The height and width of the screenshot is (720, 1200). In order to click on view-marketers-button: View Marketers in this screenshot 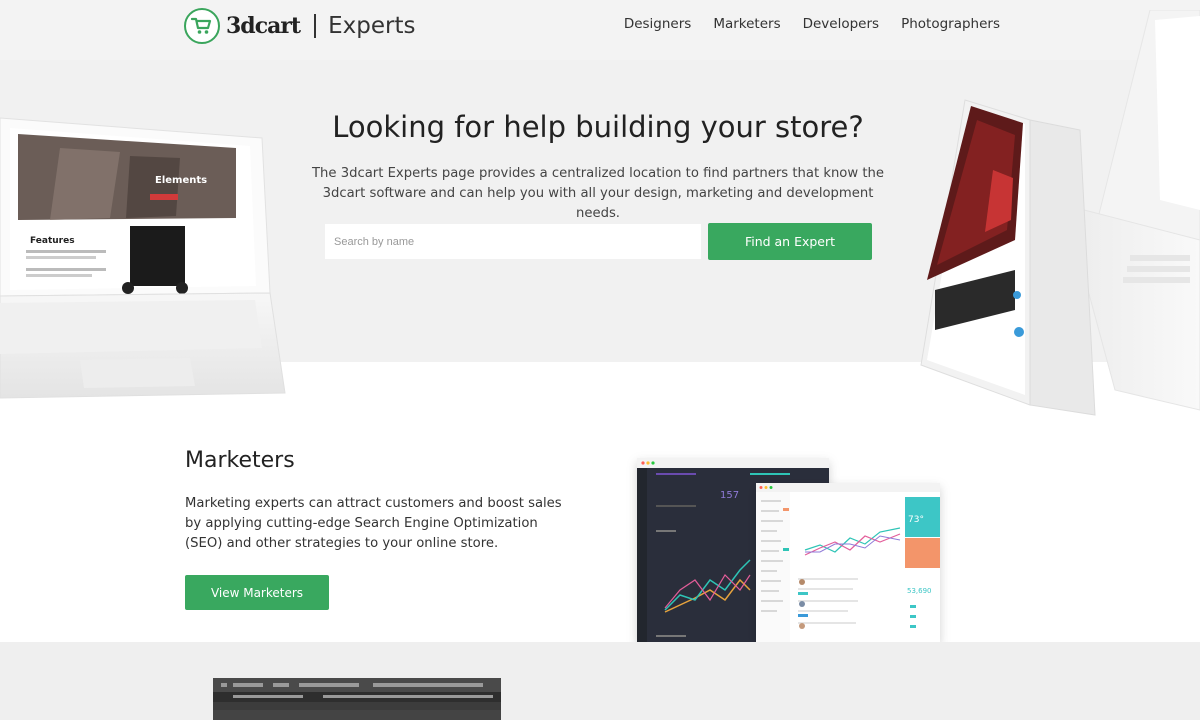, I will do `click(257, 592)`.